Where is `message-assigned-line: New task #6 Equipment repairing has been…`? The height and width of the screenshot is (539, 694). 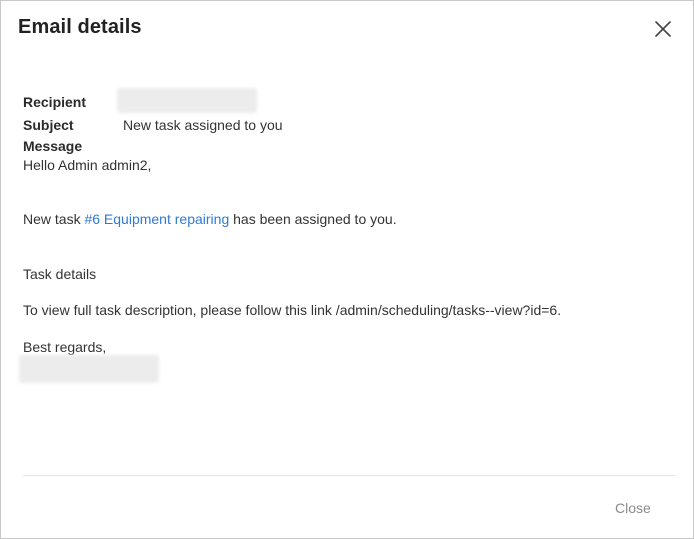
message-assigned-line: New task #6 Equipment repairing has been… is located at coordinates (210, 219).